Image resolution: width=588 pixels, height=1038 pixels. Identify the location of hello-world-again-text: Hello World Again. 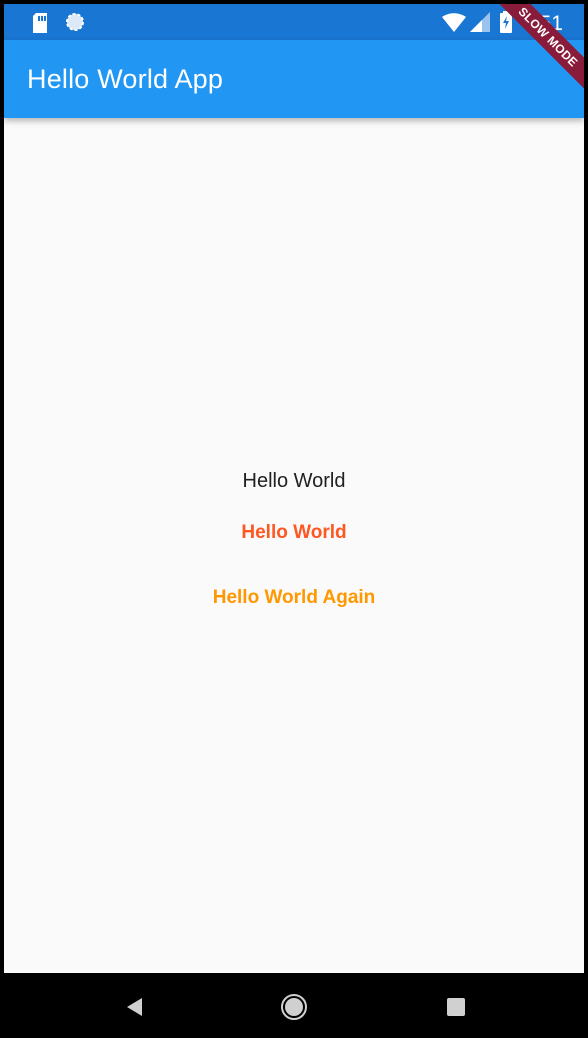
(294, 597).